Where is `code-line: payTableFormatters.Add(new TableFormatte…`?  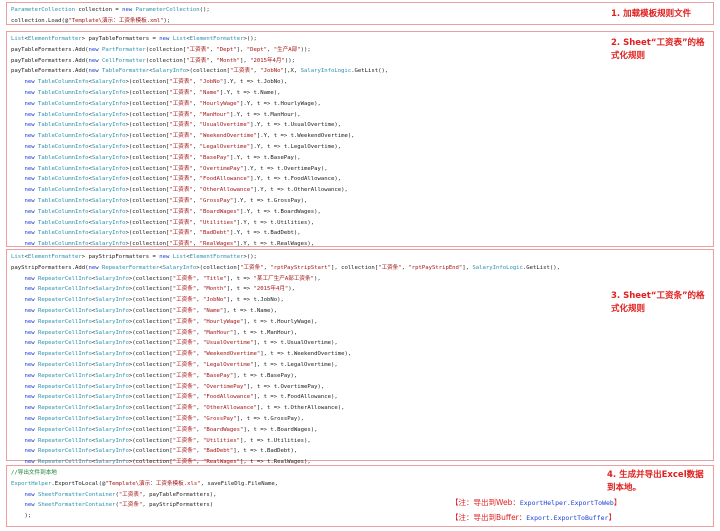 code-line: payTableFormatters.Add(new TableFormatte… is located at coordinates (200, 71).